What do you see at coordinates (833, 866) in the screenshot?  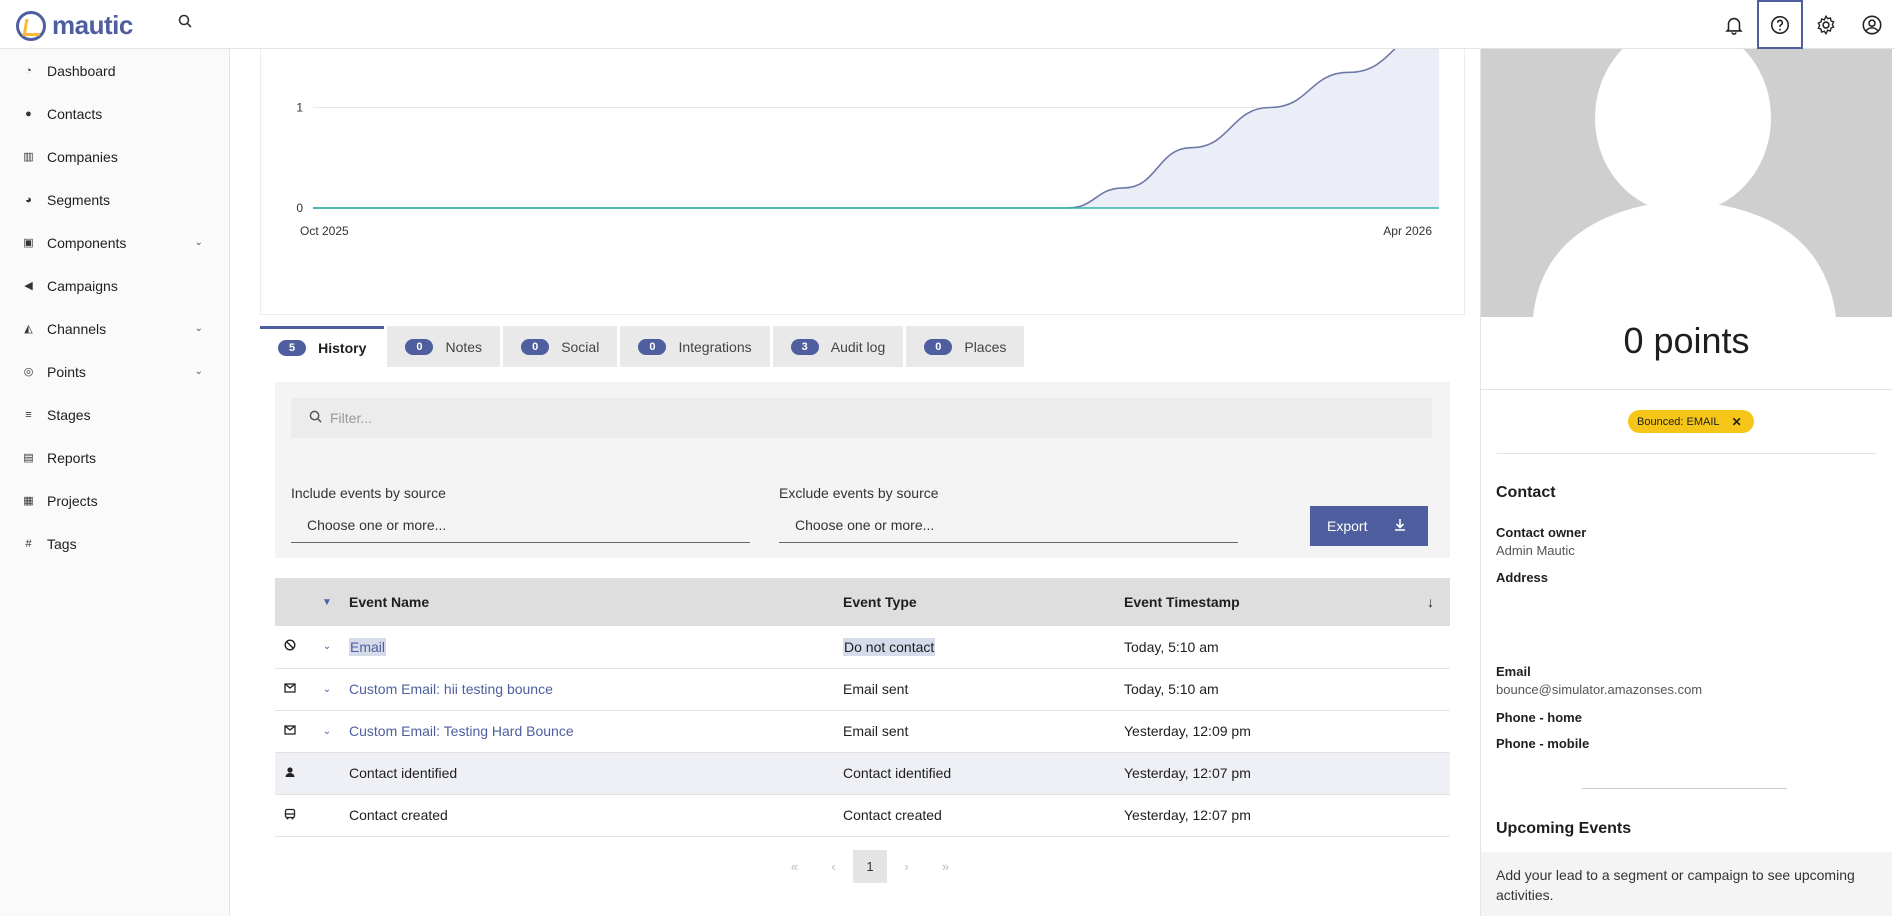 I see `prev-page-button: ‹` at bounding box center [833, 866].